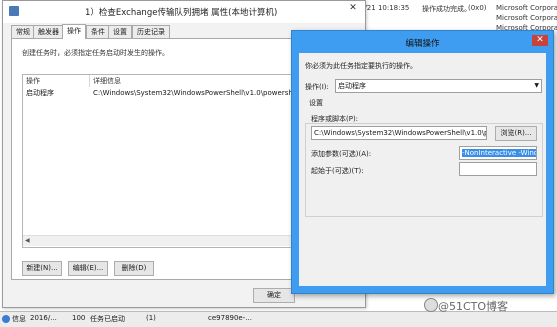  What do you see at coordinates (536, 86) in the screenshot?
I see `chevron-down-icon: ▼` at bounding box center [536, 86].